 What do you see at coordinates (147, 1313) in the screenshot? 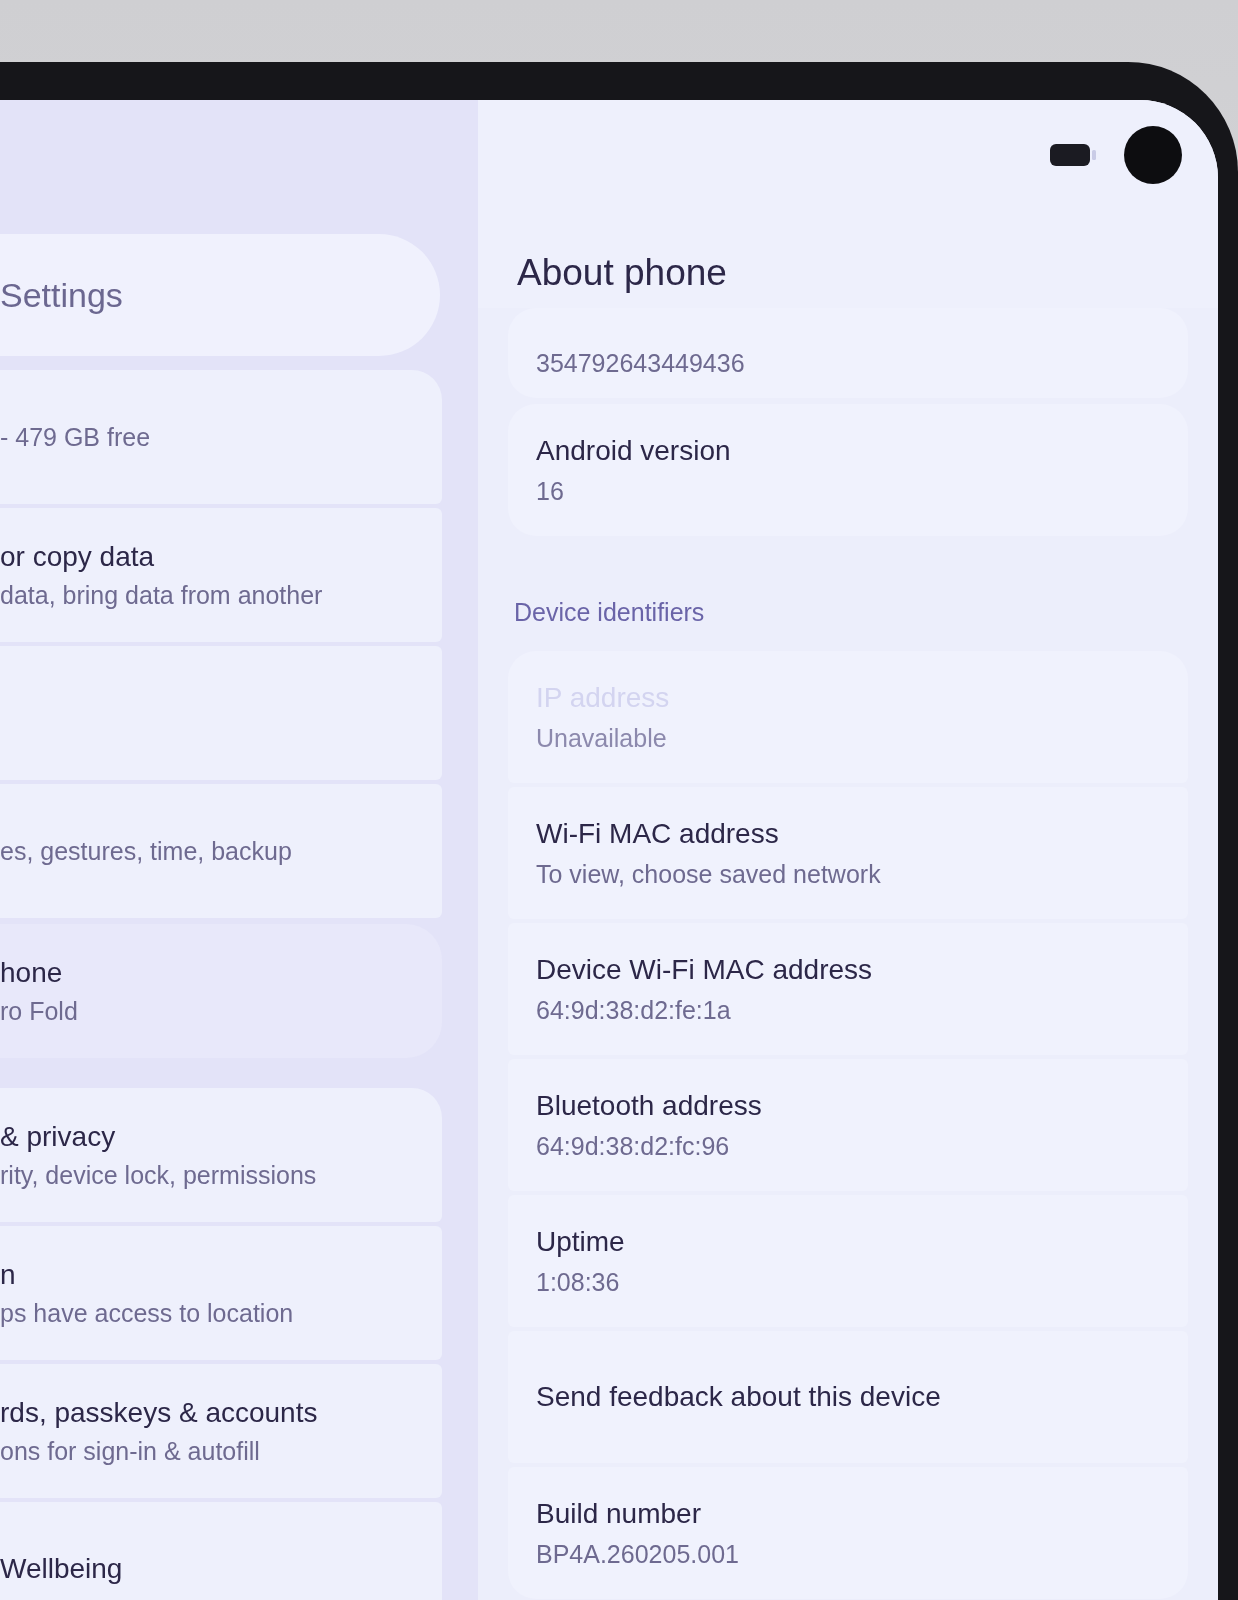
I see `setting-summary: ps have access to location` at bounding box center [147, 1313].